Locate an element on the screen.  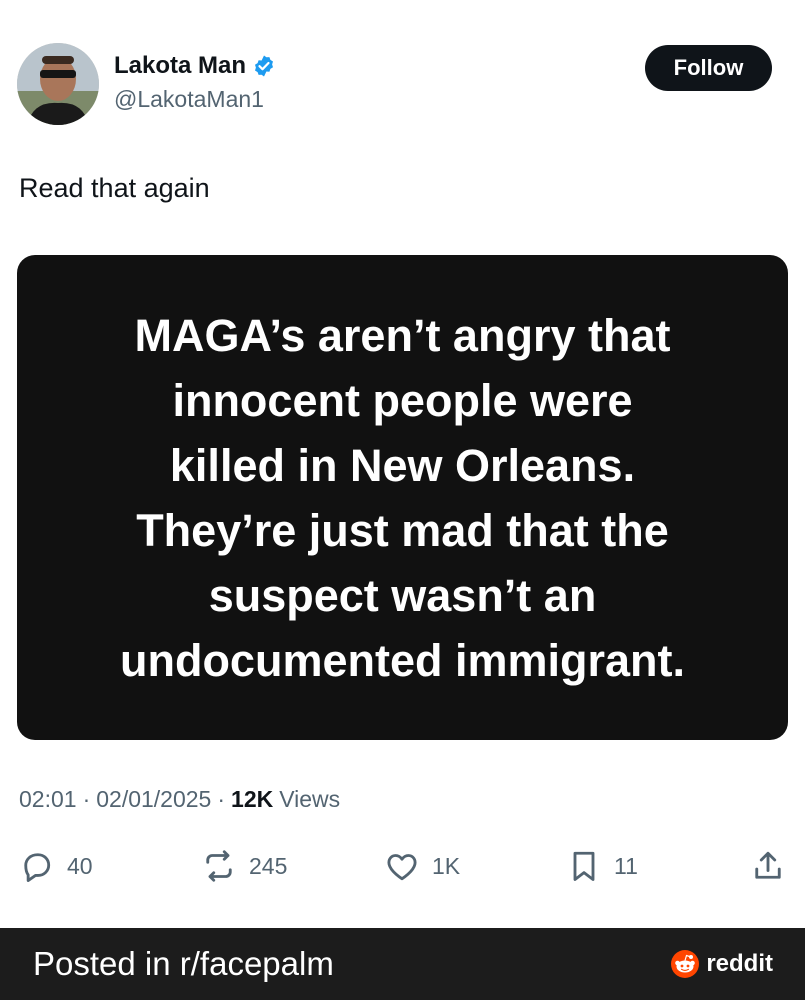
reddit-wordmark: reddit is located at coordinates (739, 963).